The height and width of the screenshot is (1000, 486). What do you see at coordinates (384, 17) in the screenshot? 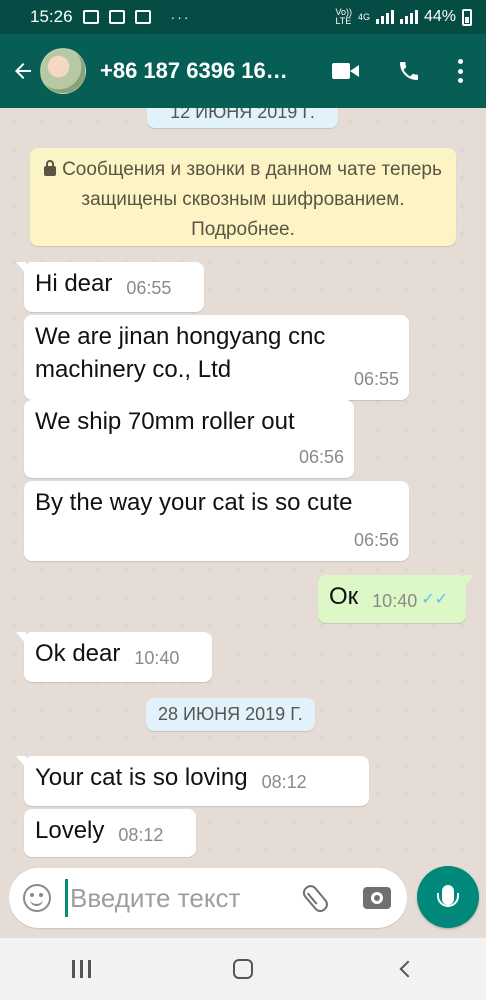
I see `signal-icon` at bounding box center [384, 17].